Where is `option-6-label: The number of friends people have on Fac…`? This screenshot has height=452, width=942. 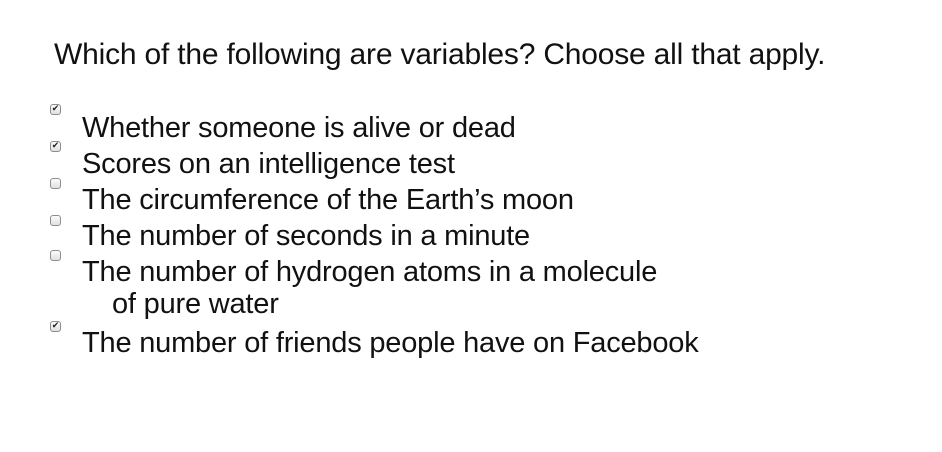 option-6-label: The number of friends people have on Fac… is located at coordinates (390, 343).